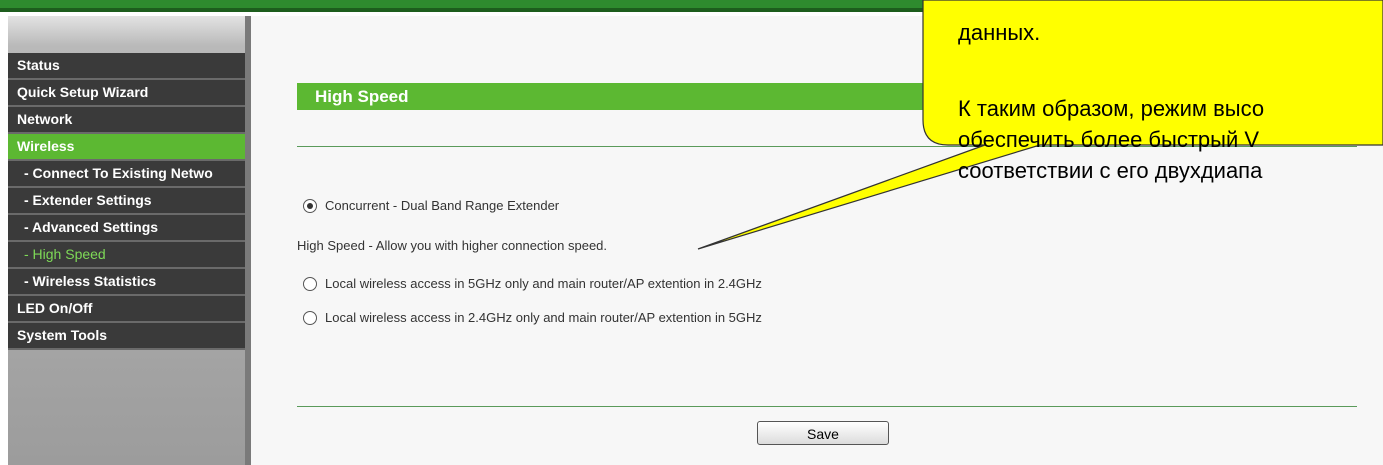 This screenshot has width=1383, height=465. I want to click on callout-line: К таким образом, режим высо, so click(1111, 108).